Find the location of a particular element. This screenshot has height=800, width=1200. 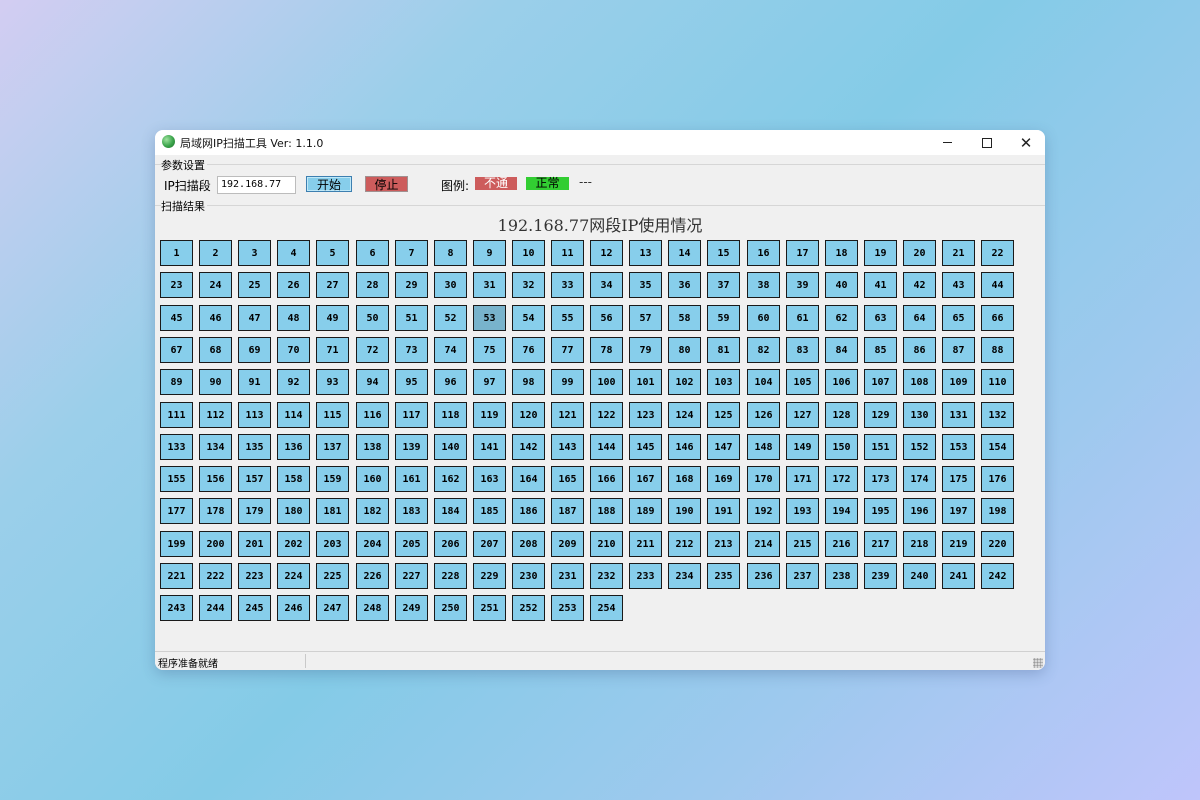

ip-cell-76: 76 is located at coordinates (528, 350).